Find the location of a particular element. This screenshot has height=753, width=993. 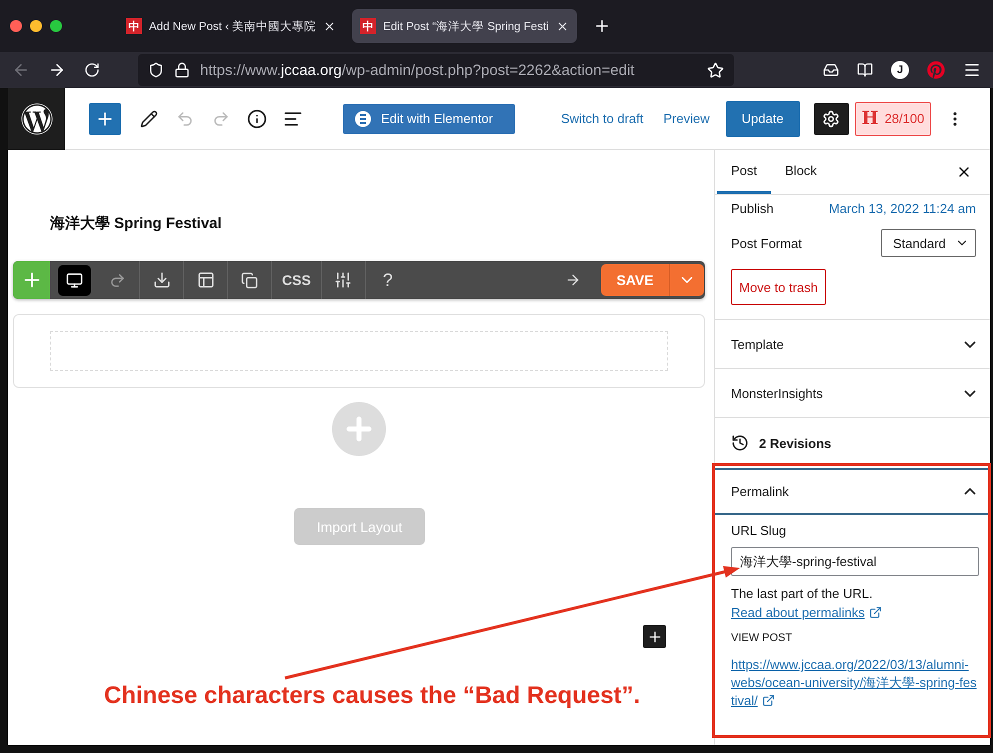

monitor-button is located at coordinates (74, 280).